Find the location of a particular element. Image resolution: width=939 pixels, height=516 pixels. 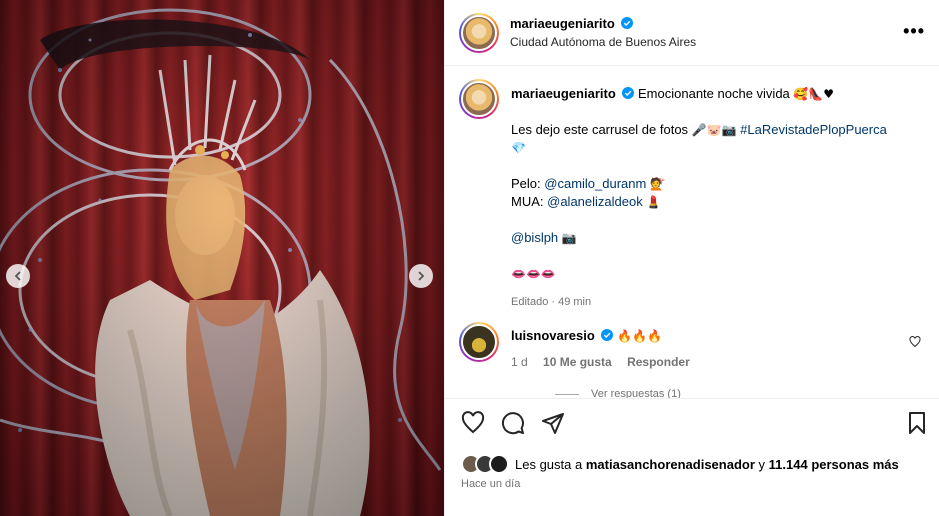

next-photo-button is located at coordinates (421, 276).